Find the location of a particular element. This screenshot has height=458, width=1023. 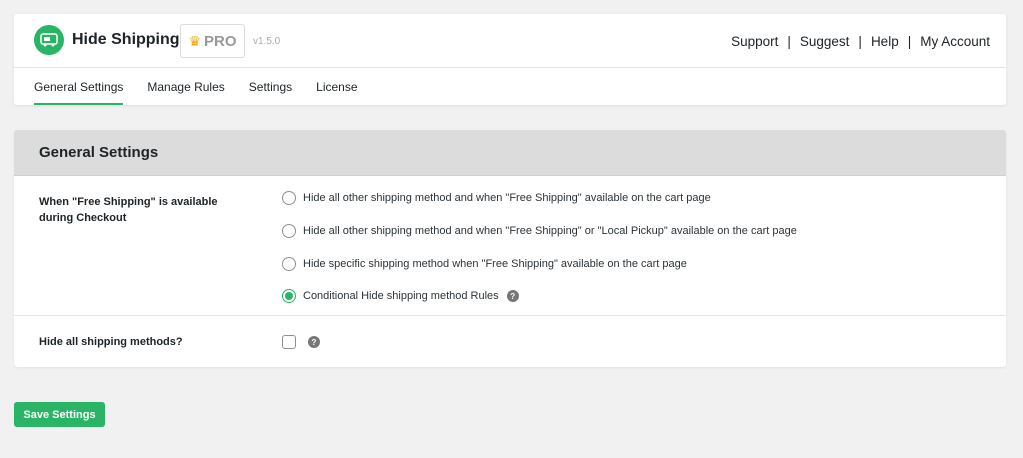

top-links: Support | Suggest | Help | My Account is located at coordinates (860, 41).